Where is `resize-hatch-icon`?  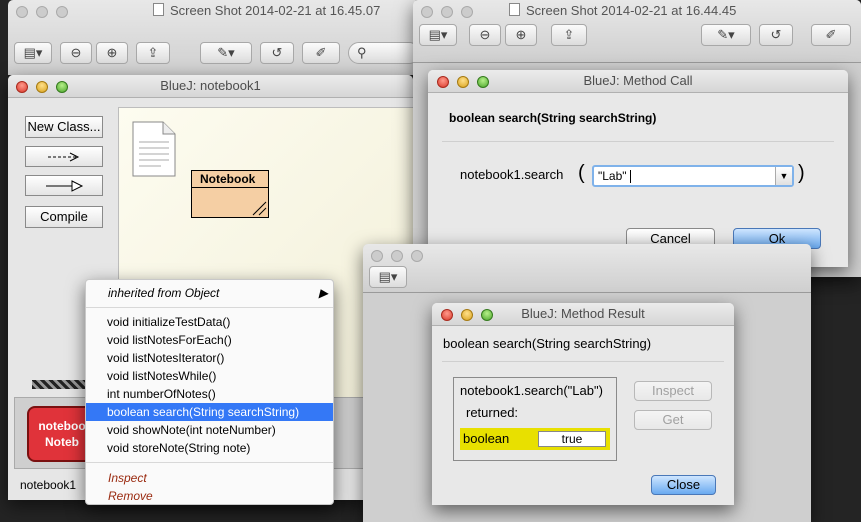
resize-hatch-icon is located at coordinates (259, 208).